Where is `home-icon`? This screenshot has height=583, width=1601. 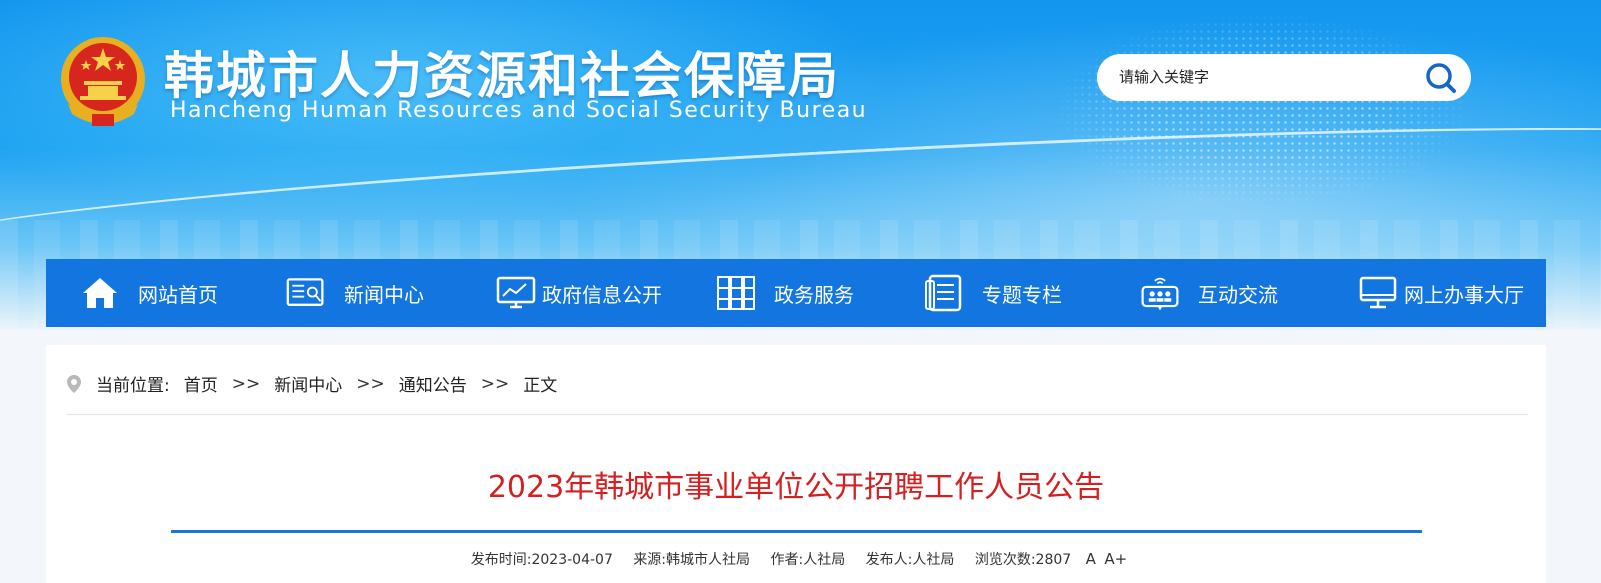
home-icon is located at coordinates (100, 293).